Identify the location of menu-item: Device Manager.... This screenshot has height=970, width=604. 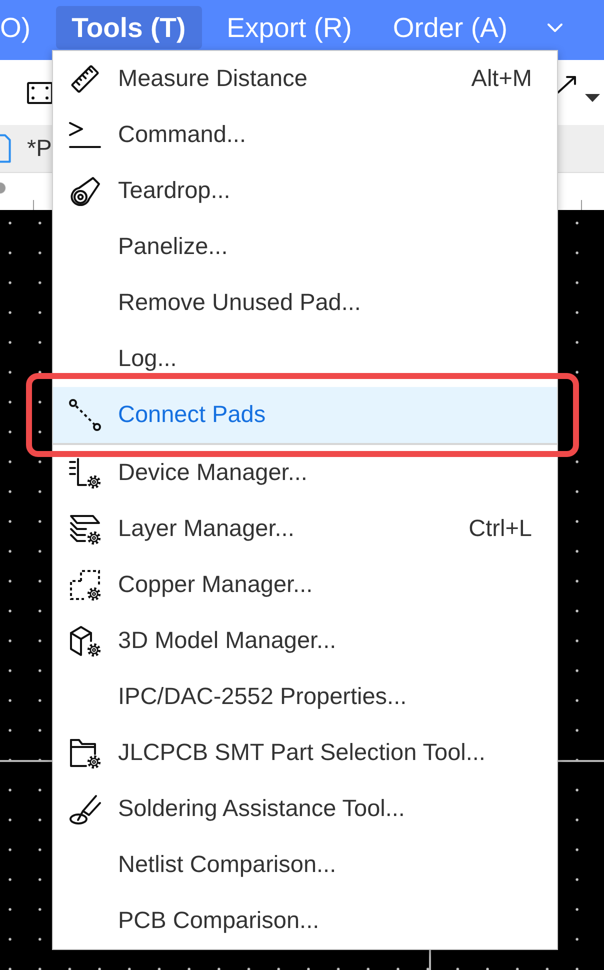
(305, 473).